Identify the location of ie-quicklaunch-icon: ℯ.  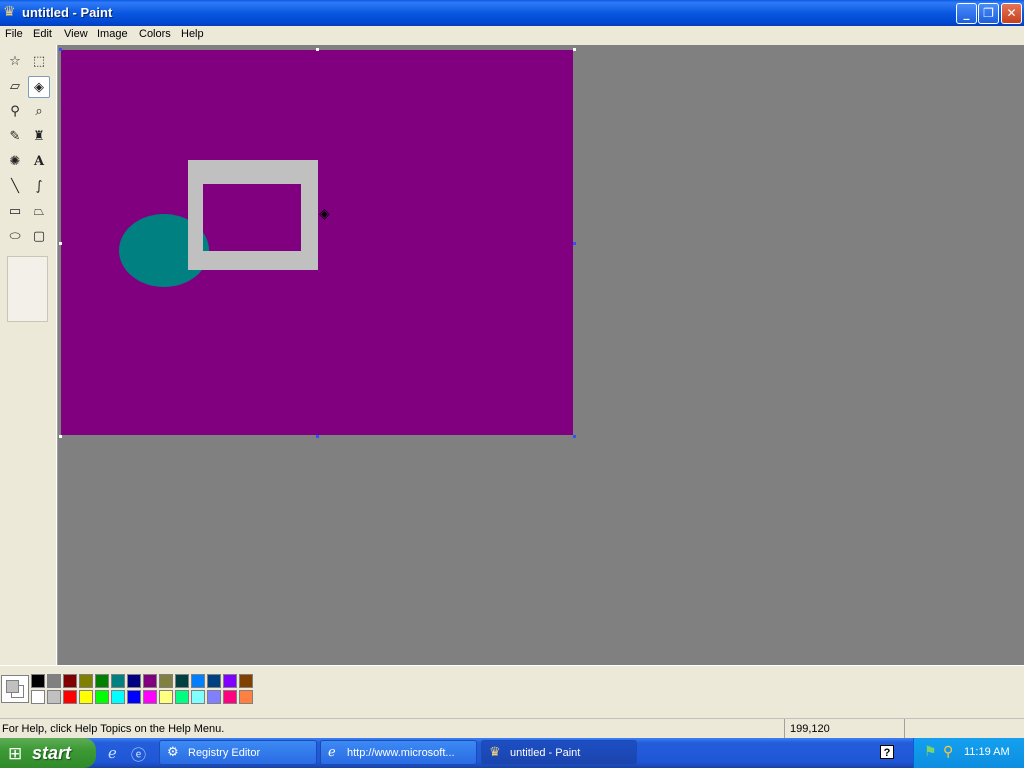
(112, 753).